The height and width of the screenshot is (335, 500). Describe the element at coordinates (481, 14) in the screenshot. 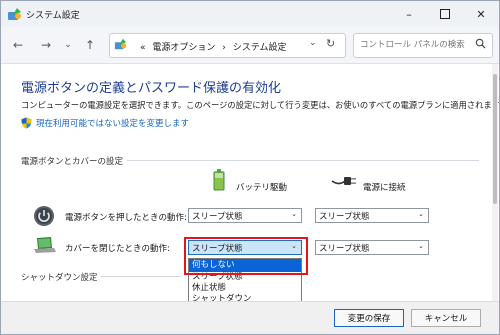

I see `close-icon: ✕` at that location.